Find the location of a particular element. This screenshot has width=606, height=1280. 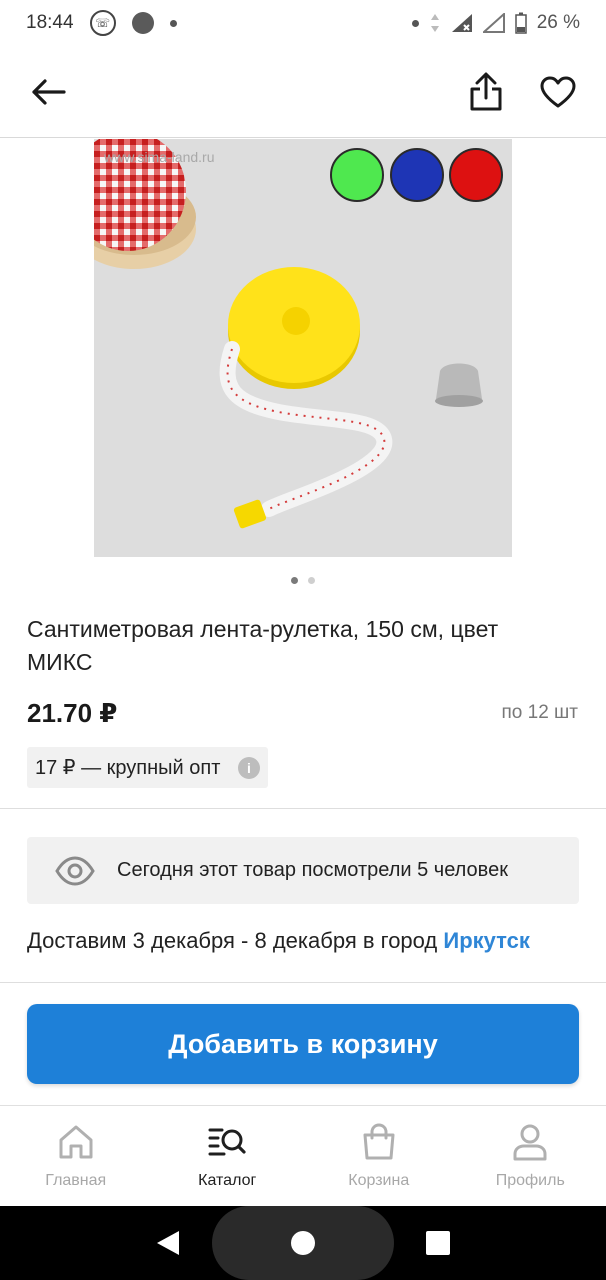

profile-icon is located at coordinates (530, 1142).